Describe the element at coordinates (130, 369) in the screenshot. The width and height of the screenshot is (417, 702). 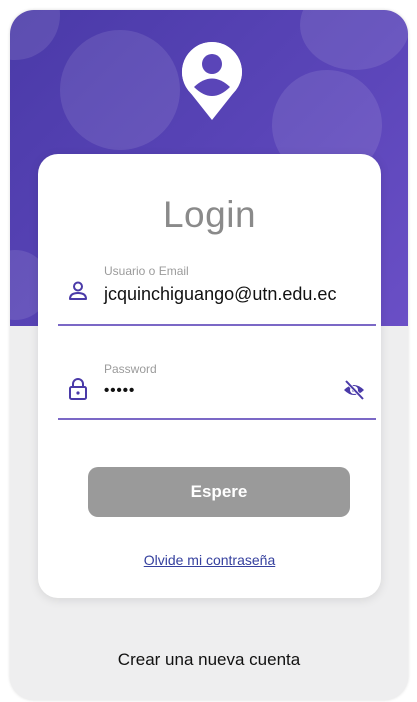
I see `password-label: Password` at that location.